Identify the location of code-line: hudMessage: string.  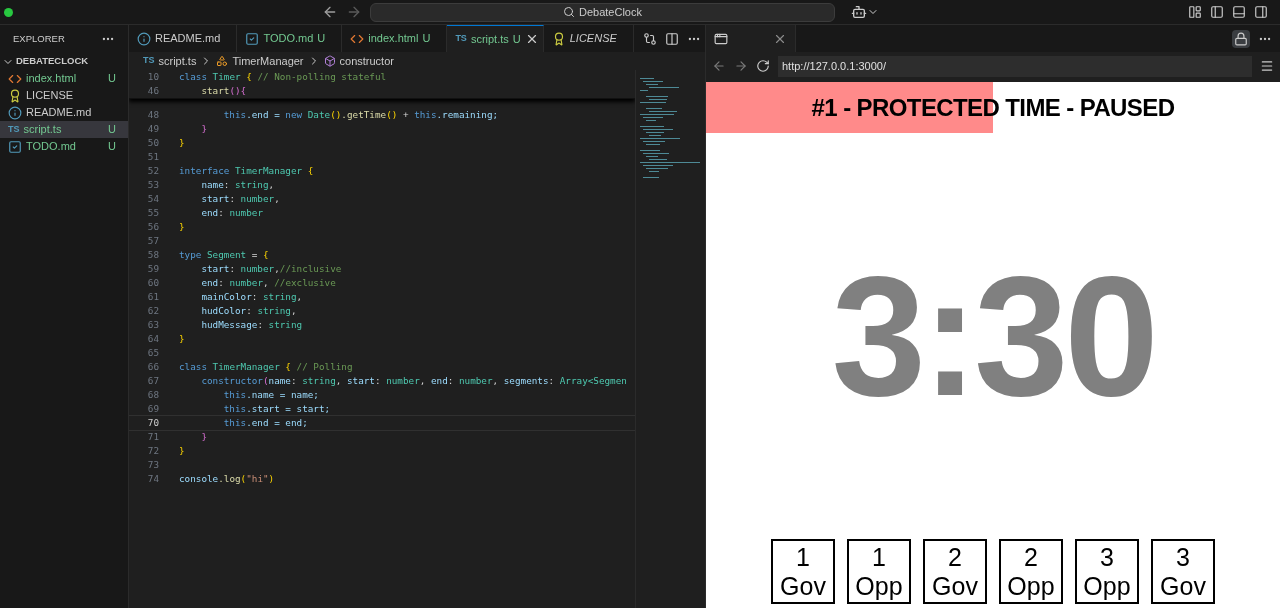
(251, 325).